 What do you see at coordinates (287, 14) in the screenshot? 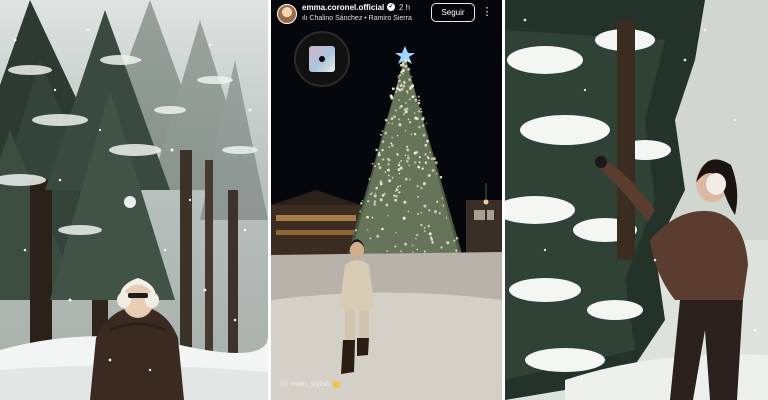
I see `avatar` at bounding box center [287, 14].